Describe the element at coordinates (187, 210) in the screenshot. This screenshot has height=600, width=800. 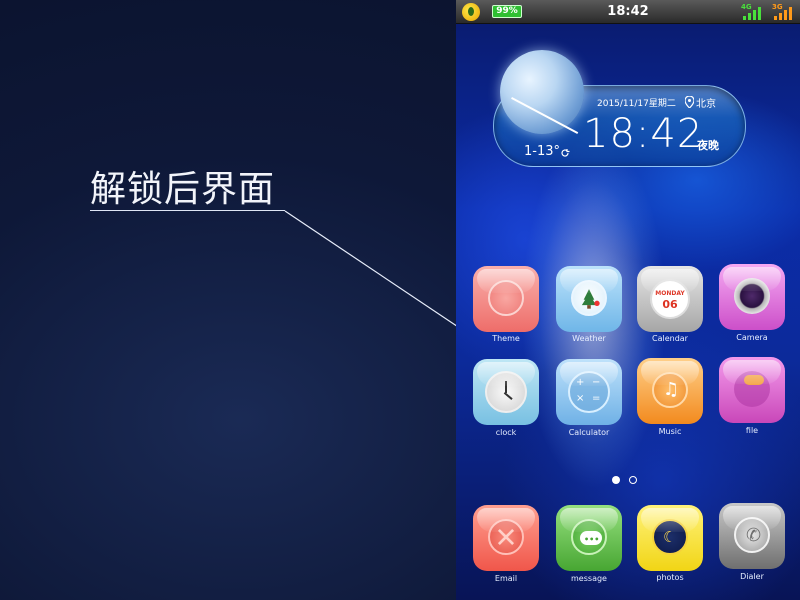
I see `annotation-underline` at that location.